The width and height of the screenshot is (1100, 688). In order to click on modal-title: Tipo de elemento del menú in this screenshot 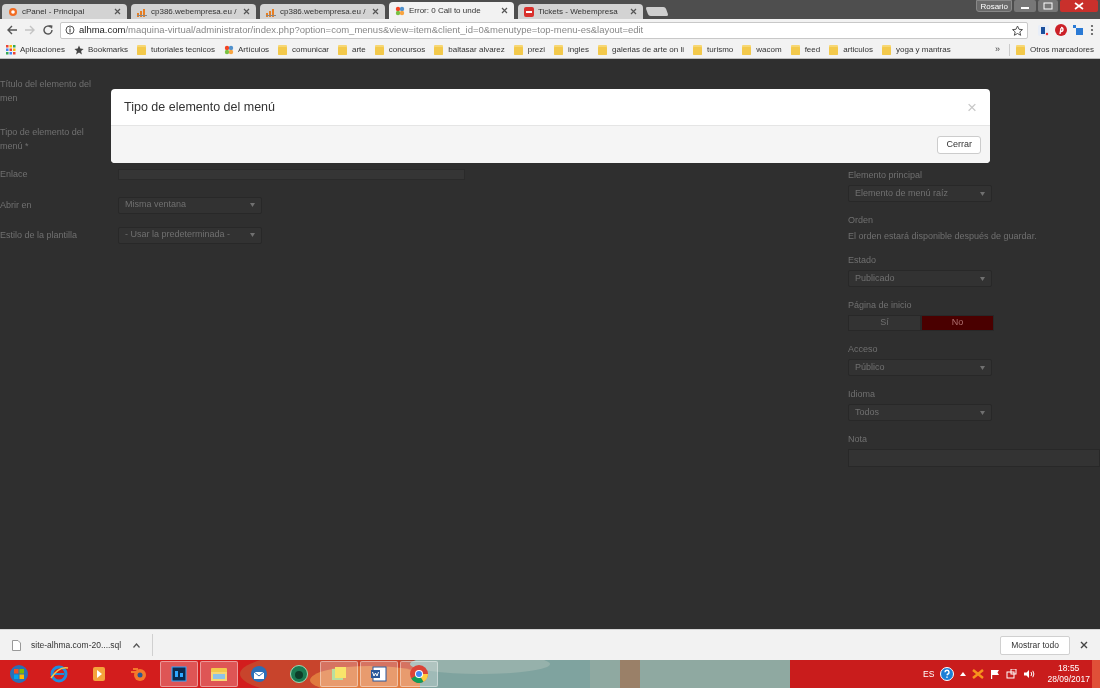, I will do `click(200, 107)`.